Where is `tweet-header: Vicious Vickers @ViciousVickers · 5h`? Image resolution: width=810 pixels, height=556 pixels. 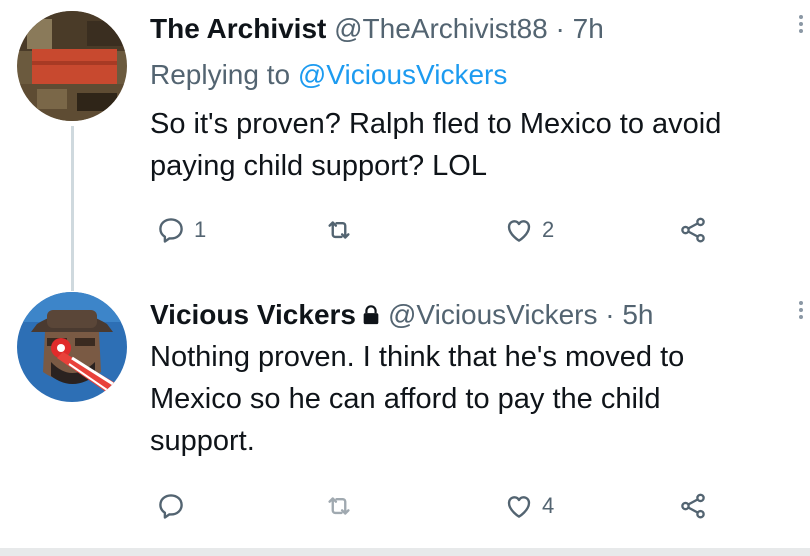
tweet-header: Vicious Vickers @ViciousVickers · 5h is located at coordinates (402, 315).